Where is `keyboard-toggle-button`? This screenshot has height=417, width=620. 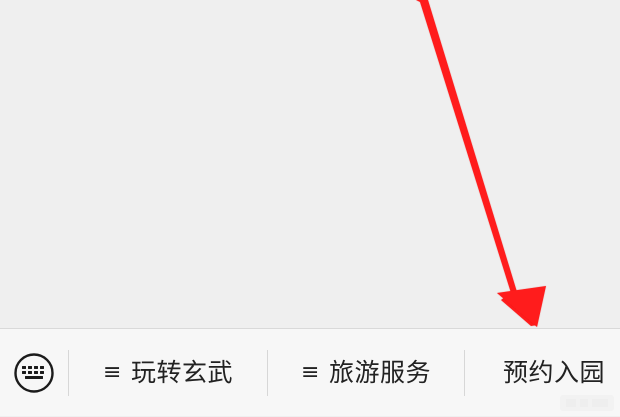 keyboard-toggle-button is located at coordinates (34, 373).